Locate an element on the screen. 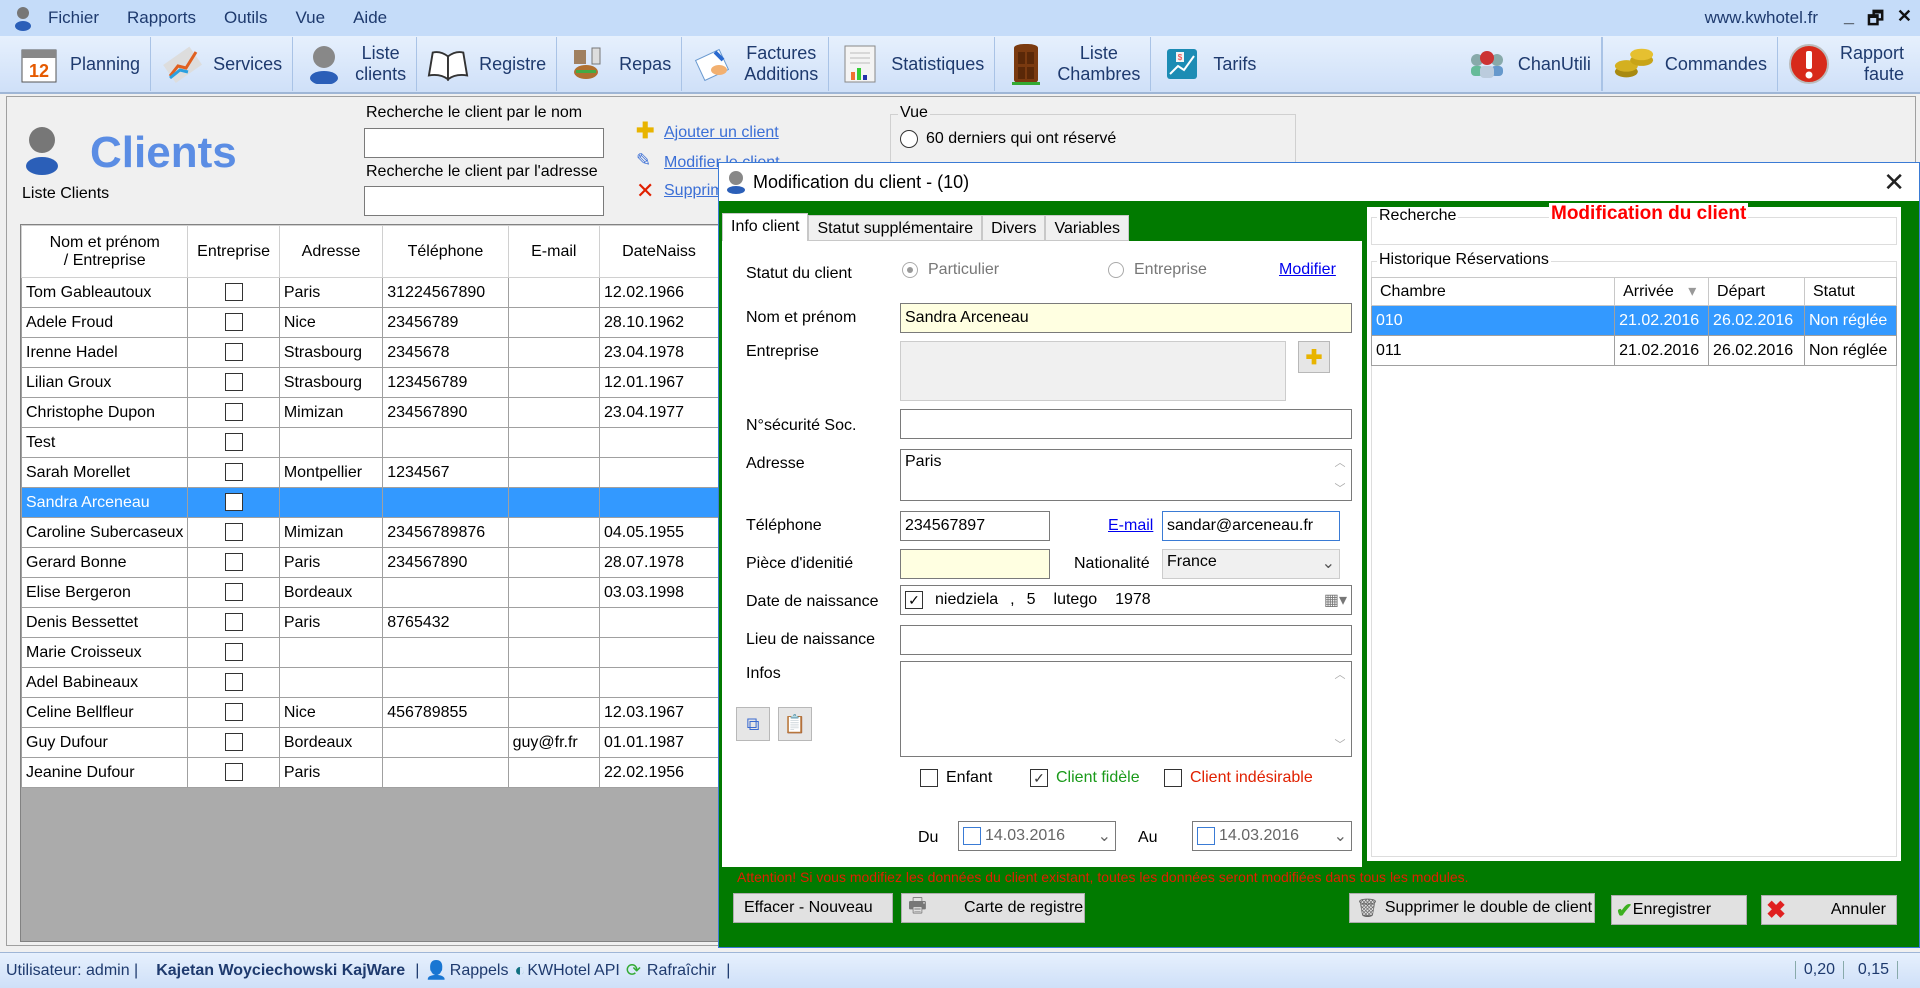 The height and width of the screenshot is (988, 1920). name-cell: Guy Dufour is located at coordinates (105, 742).